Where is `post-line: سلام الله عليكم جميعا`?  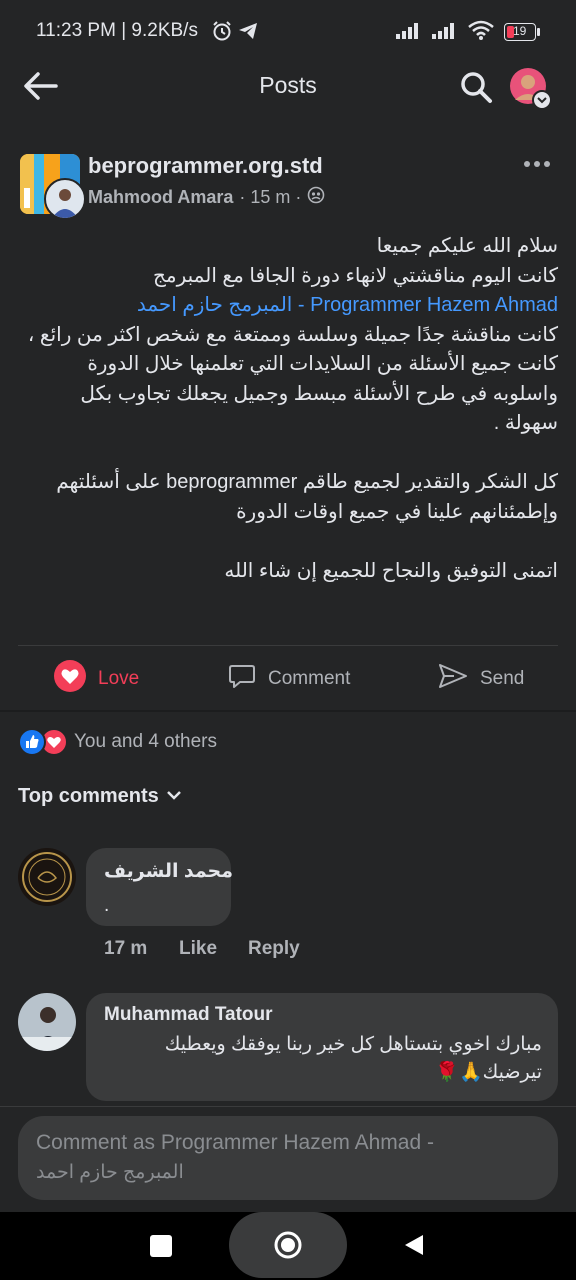
post-line: سلام الله عليكم جميعا is located at coordinates (467, 246).